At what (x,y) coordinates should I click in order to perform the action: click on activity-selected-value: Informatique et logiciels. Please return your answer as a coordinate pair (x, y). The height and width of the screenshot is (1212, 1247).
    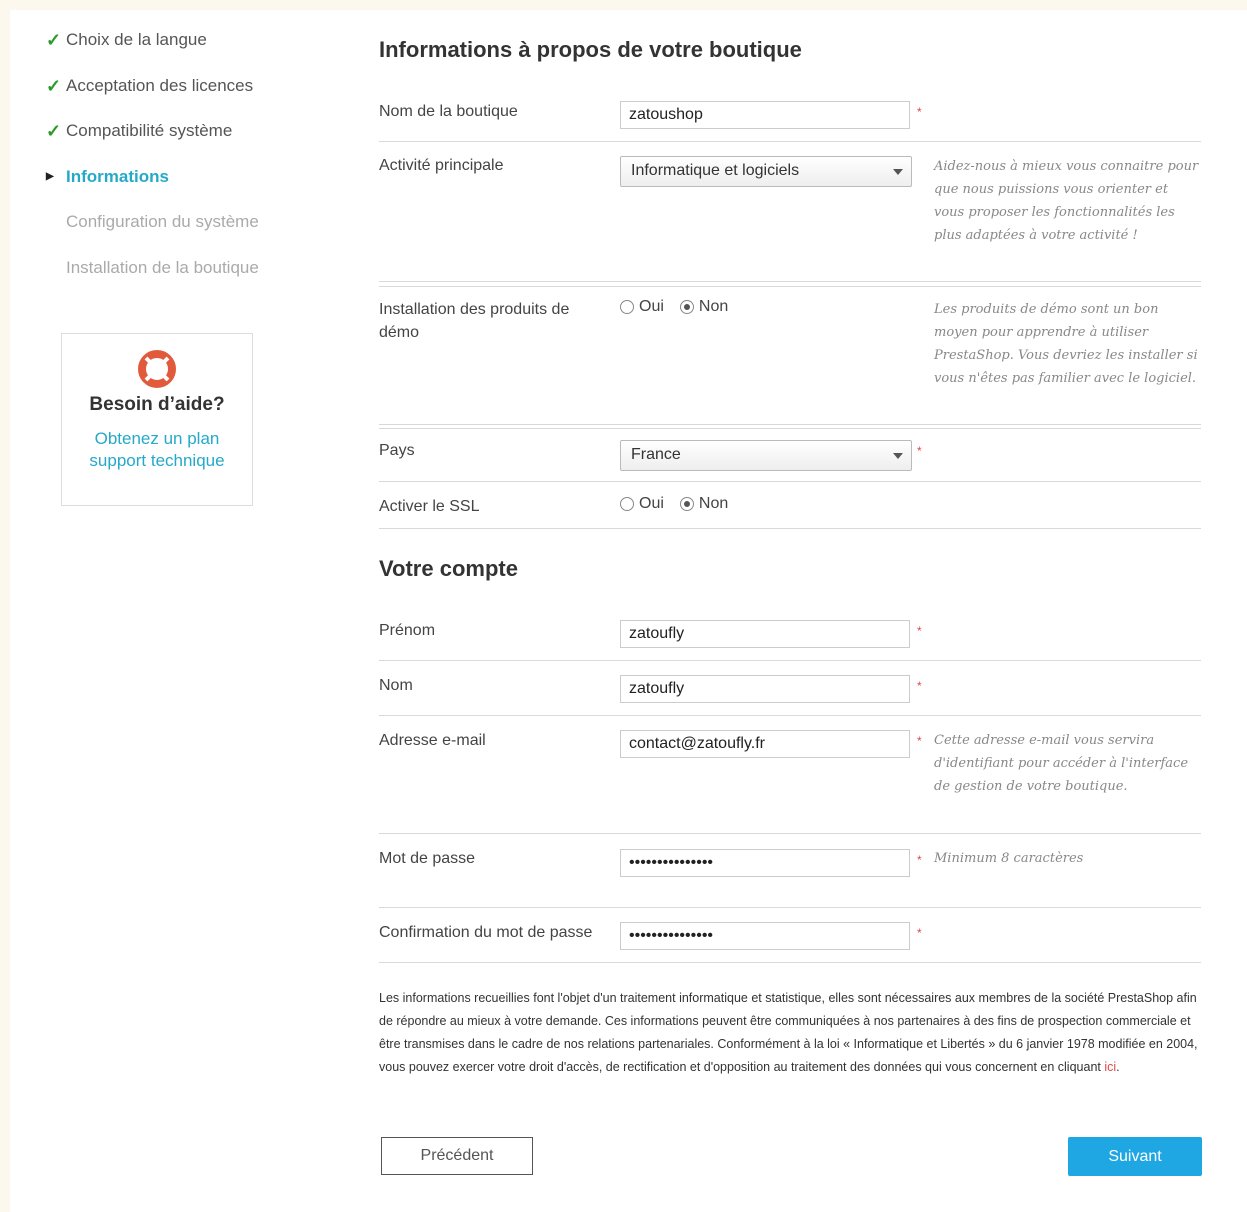
    Looking at the image, I should click on (715, 170).